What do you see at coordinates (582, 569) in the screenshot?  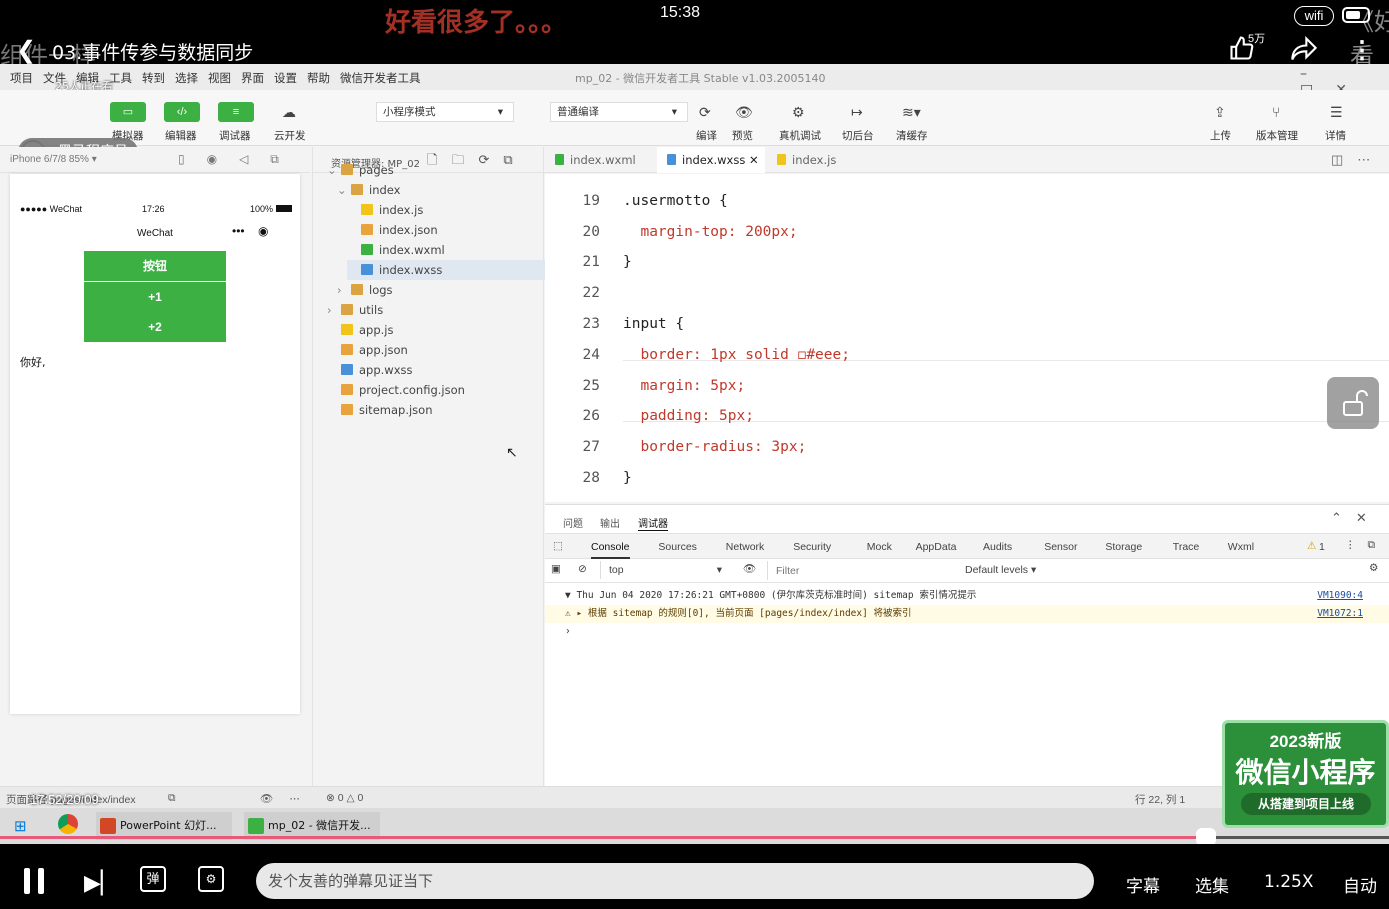 I see `clear-console-icon: ⊘` at bounding box center [582, 569].